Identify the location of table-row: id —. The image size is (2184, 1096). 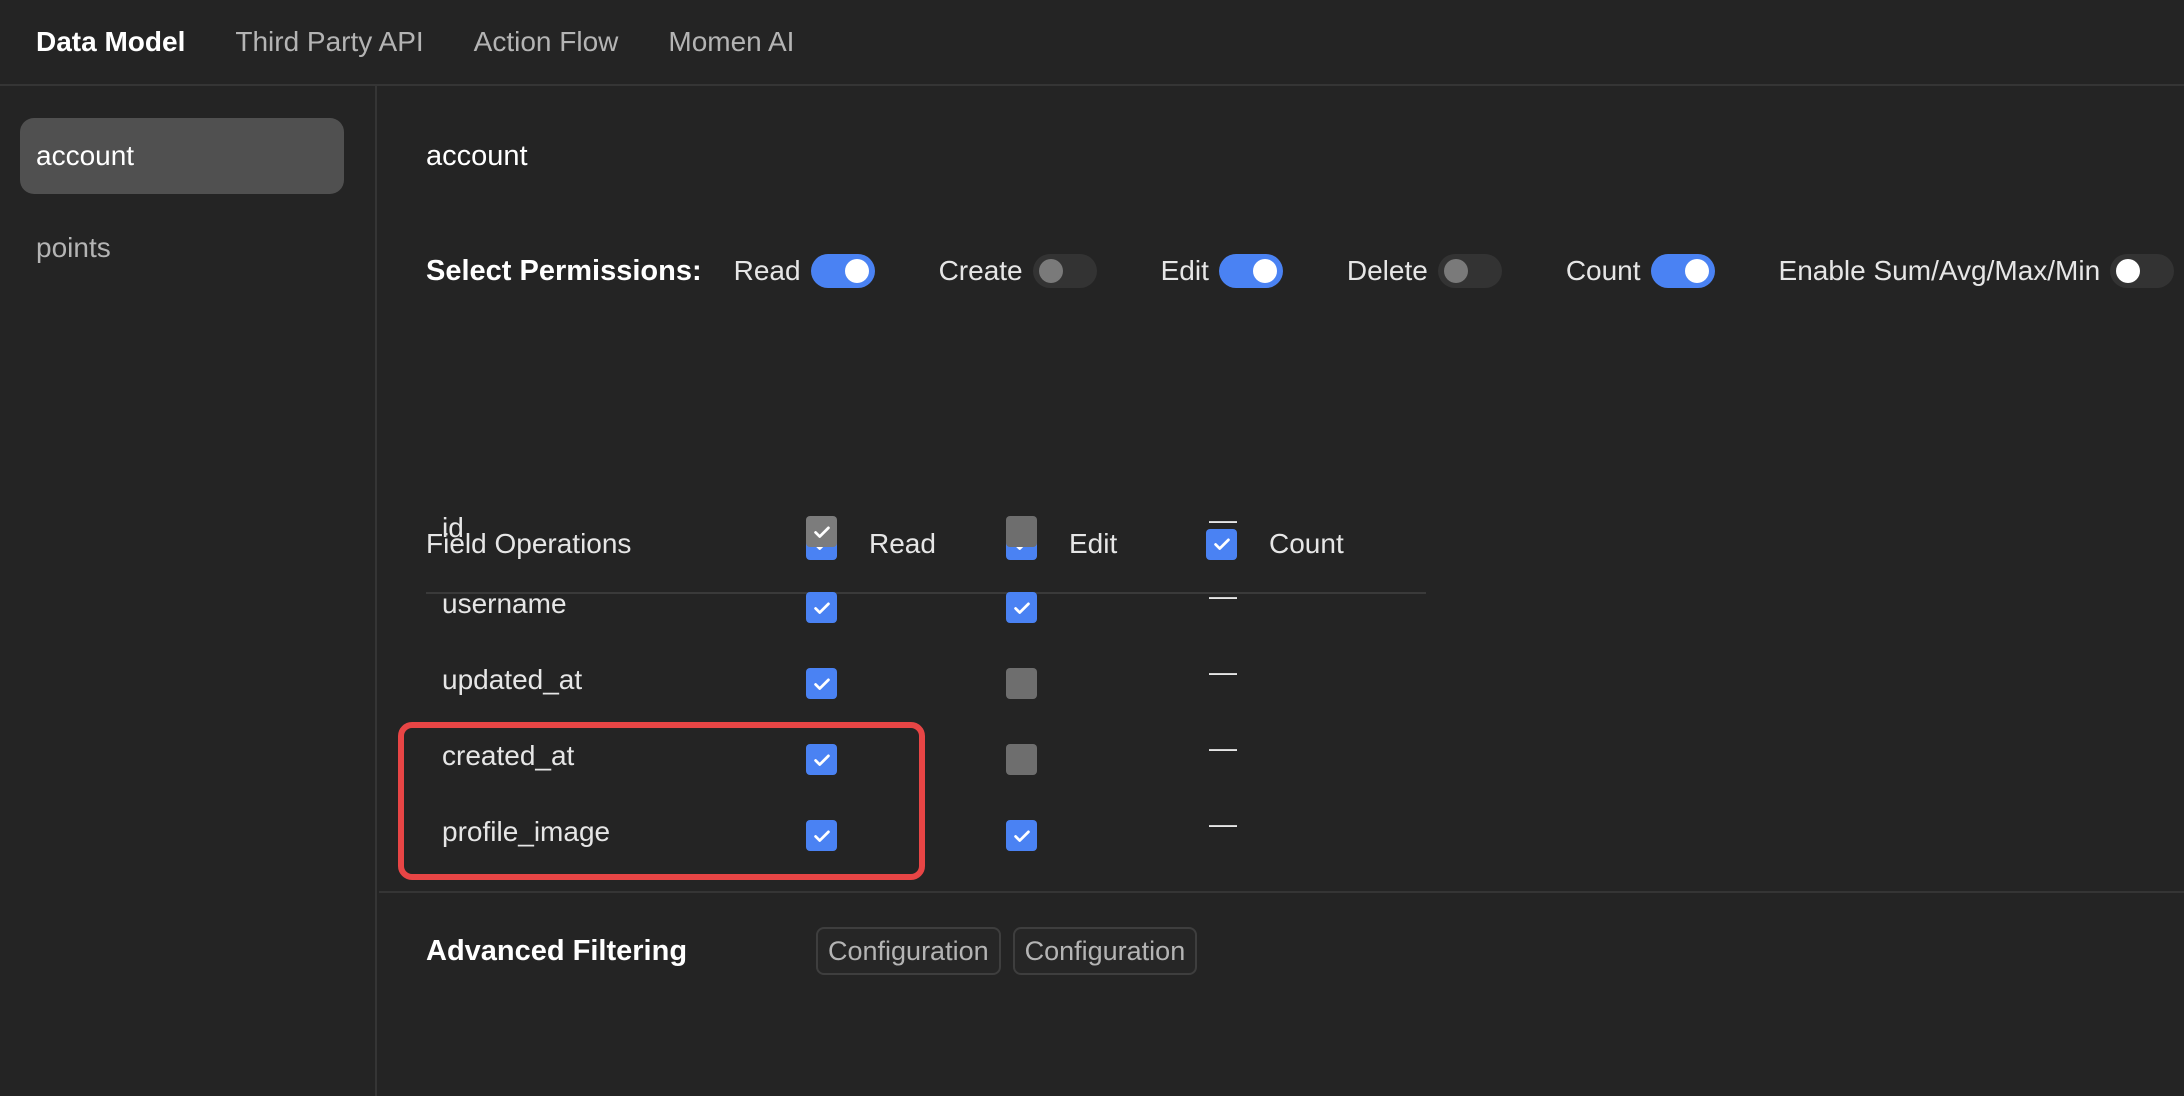
(926, 532).